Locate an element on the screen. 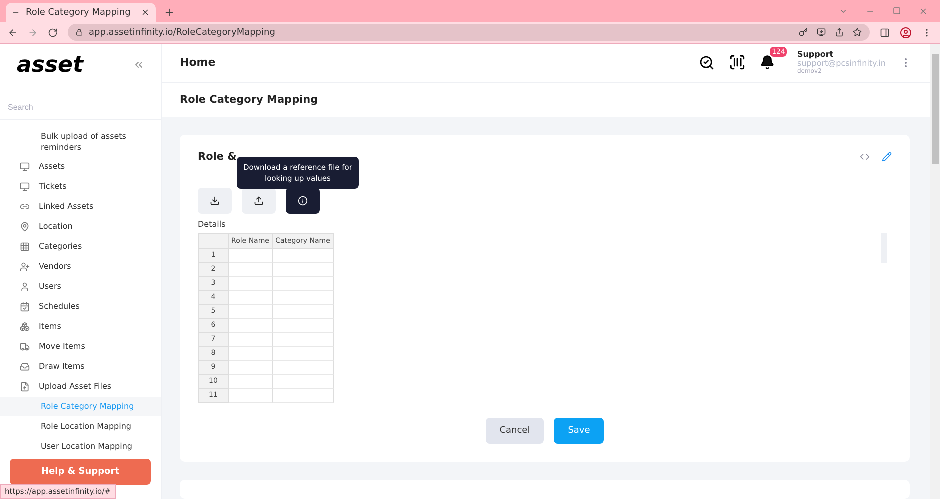 This screenshot has height=499, width=940. new-tab-icon is located at coordinates (169, 12).